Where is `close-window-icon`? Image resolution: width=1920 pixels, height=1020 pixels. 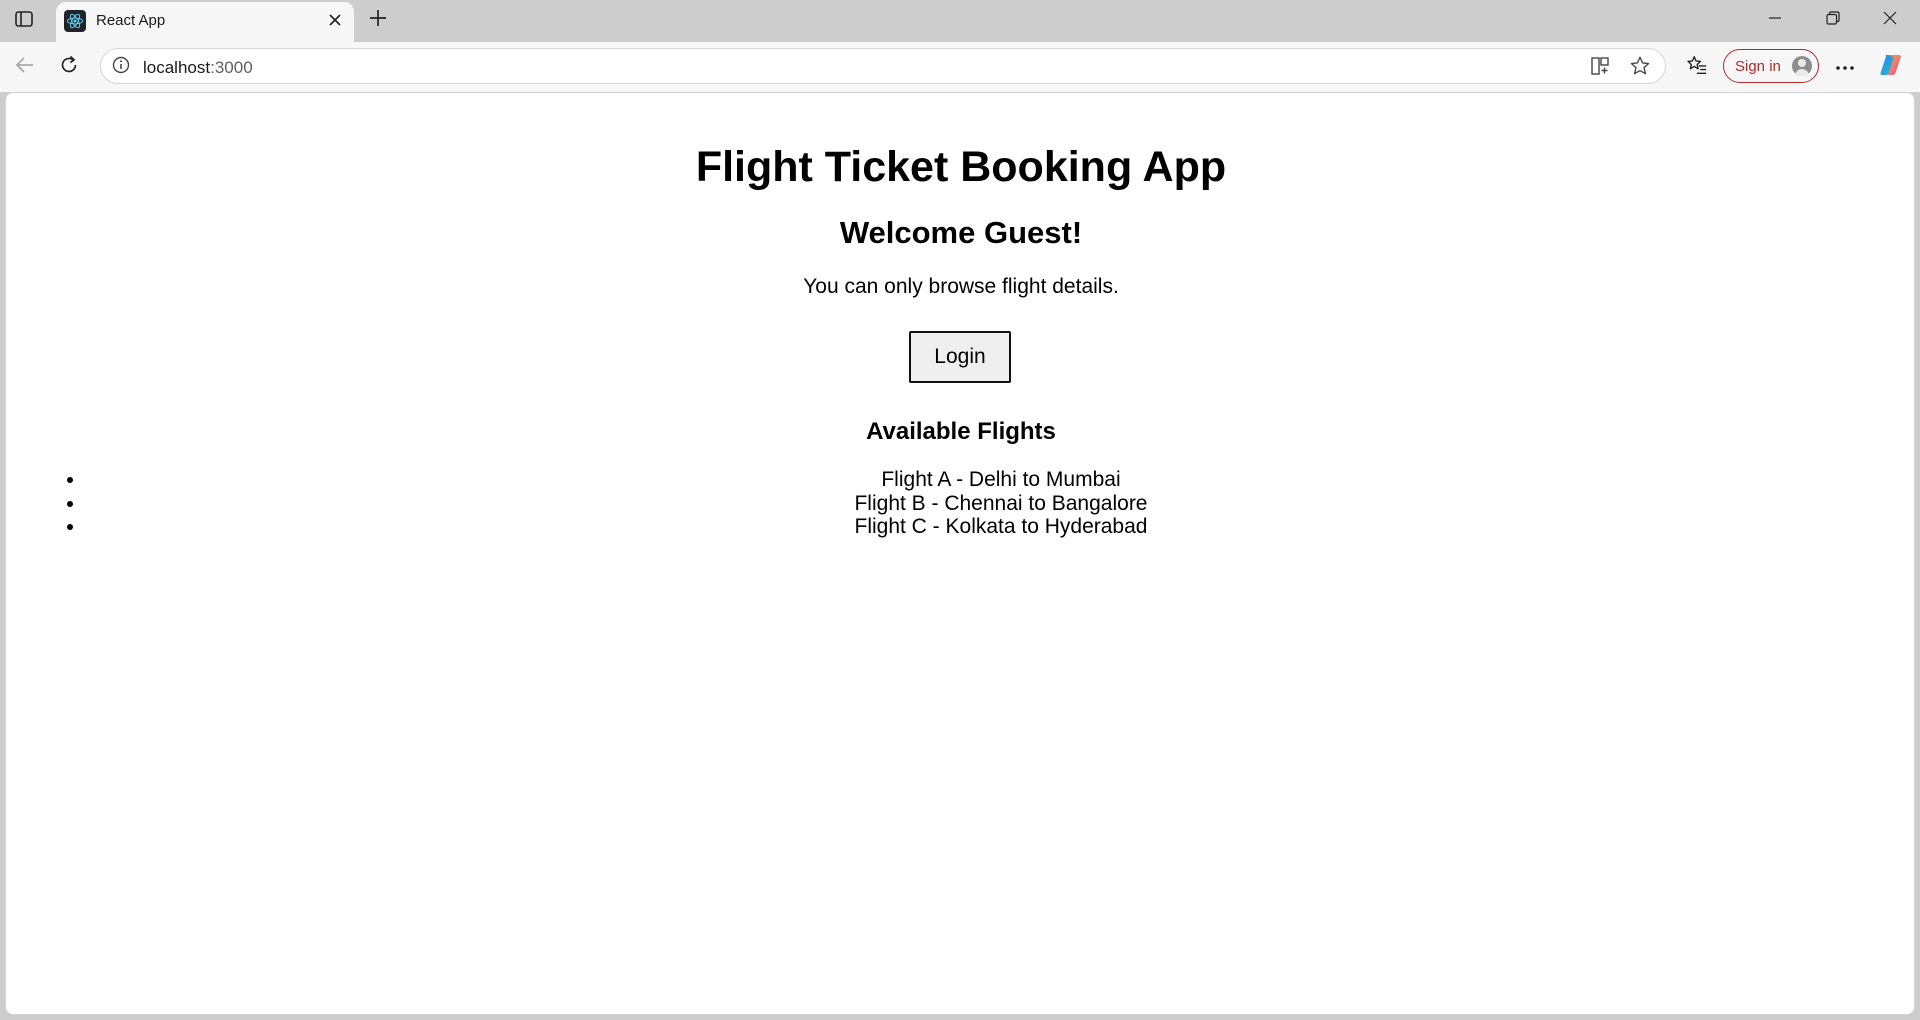
close-window-icon is located at coordinates (1890, 20).